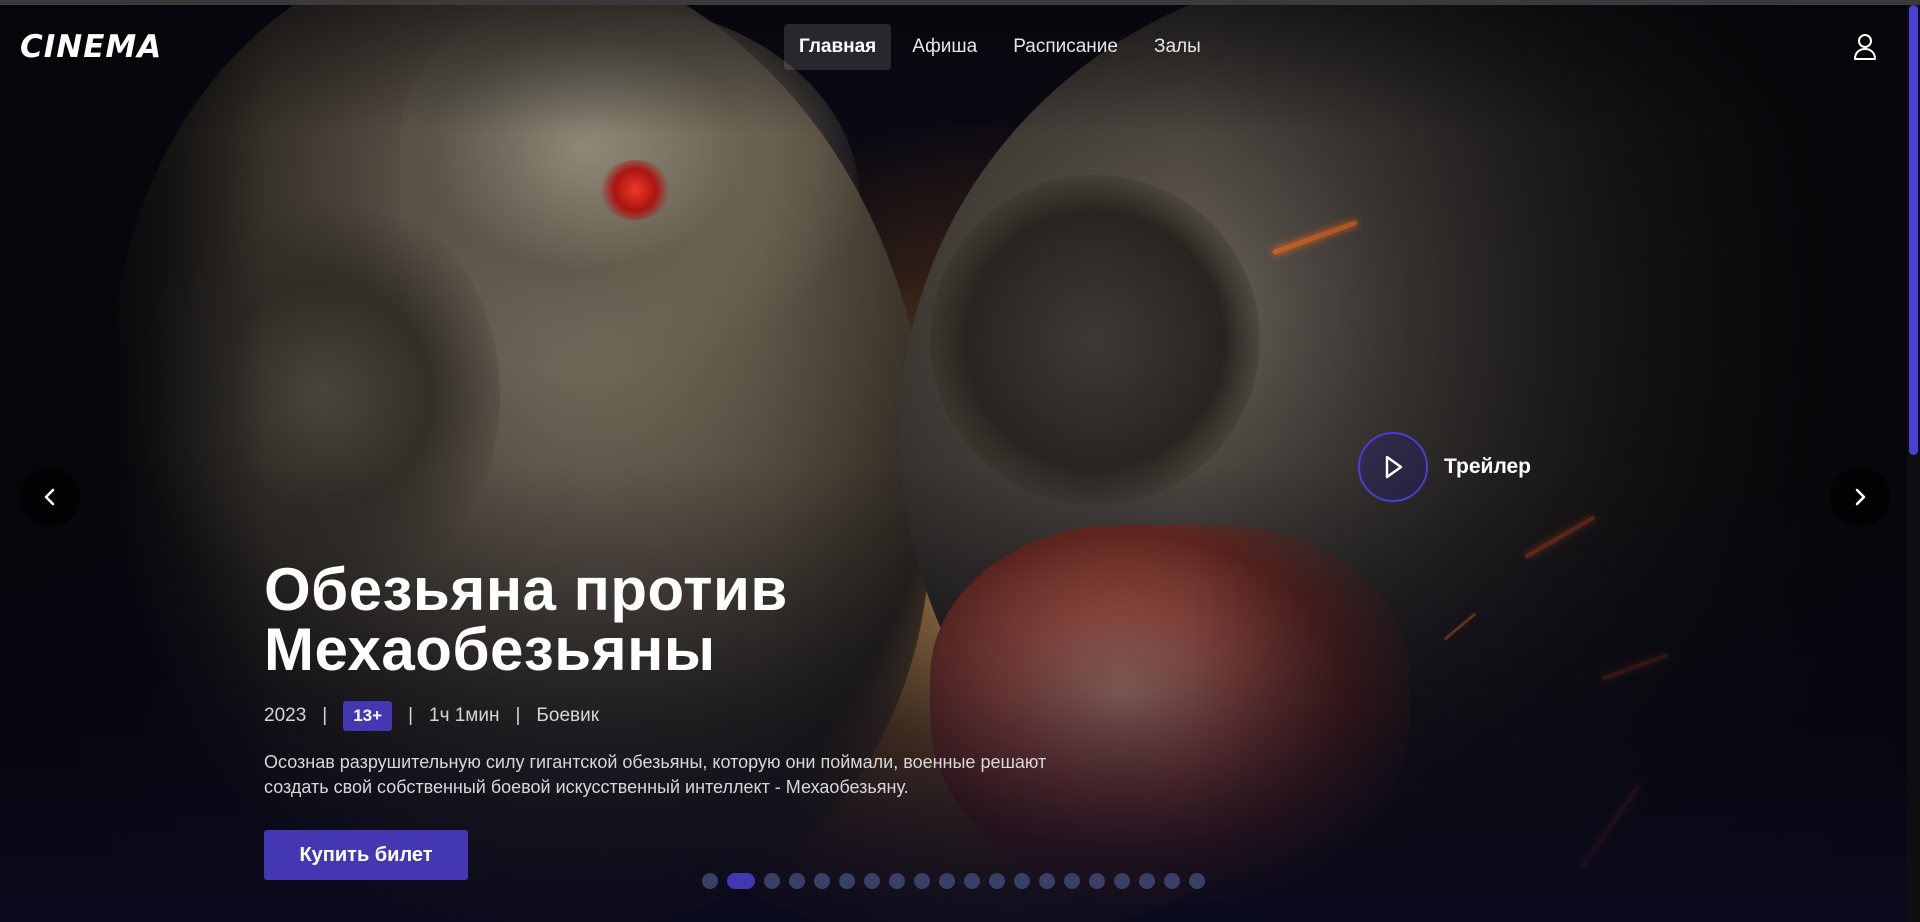  Describe the element at coordinates (526, 619) in the screenshot. I see `movie-title: Обезьяна против Мехаобезьяны` at that location.